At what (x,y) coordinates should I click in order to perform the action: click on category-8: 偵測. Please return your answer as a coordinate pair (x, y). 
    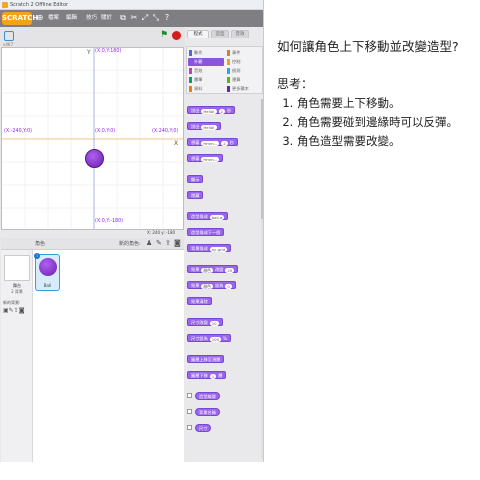
    Looking at the image, I should click on (244, 71).